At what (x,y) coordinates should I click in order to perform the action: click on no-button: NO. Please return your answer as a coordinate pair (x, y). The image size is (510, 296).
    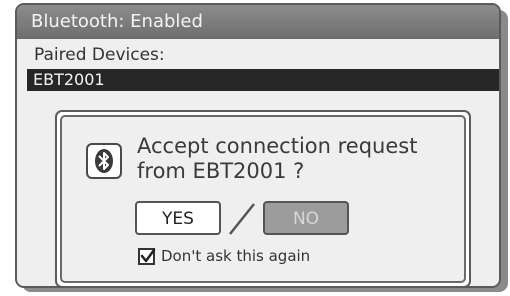
    Looking at the image, I should click on (306, 218).